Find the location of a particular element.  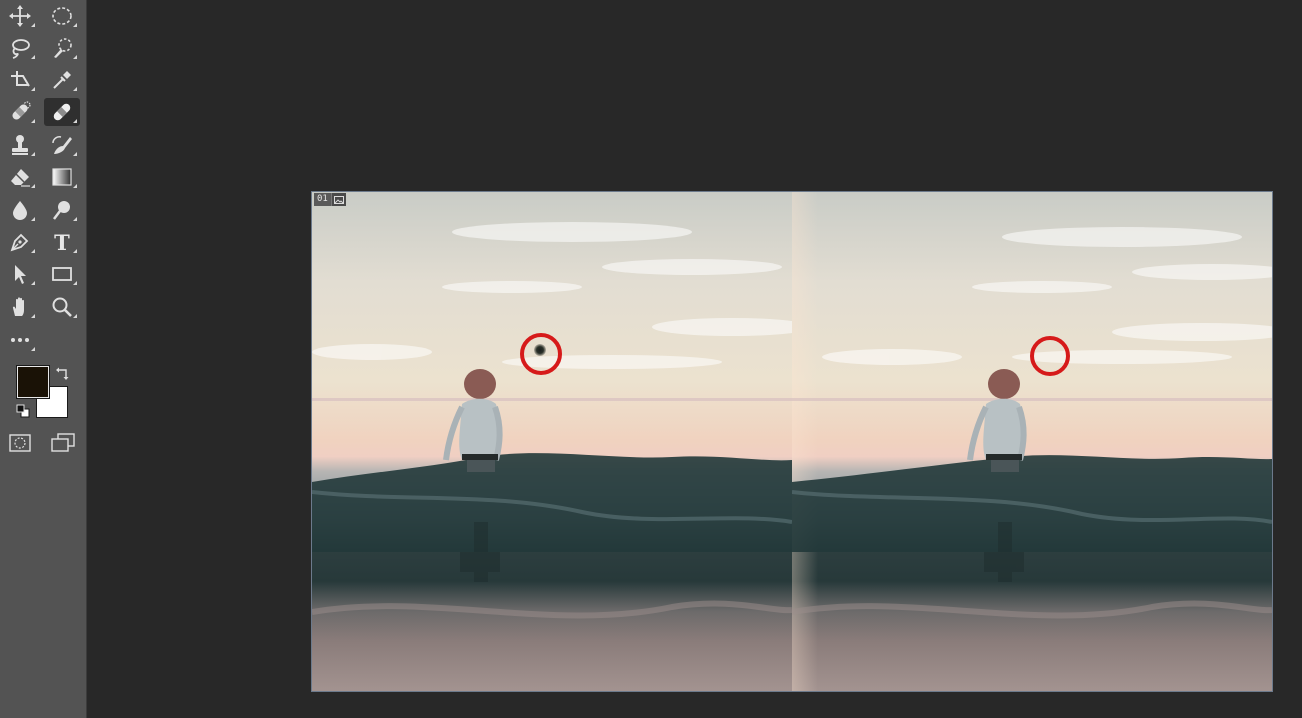

lasso-tool is located at coordinates (20, 48).